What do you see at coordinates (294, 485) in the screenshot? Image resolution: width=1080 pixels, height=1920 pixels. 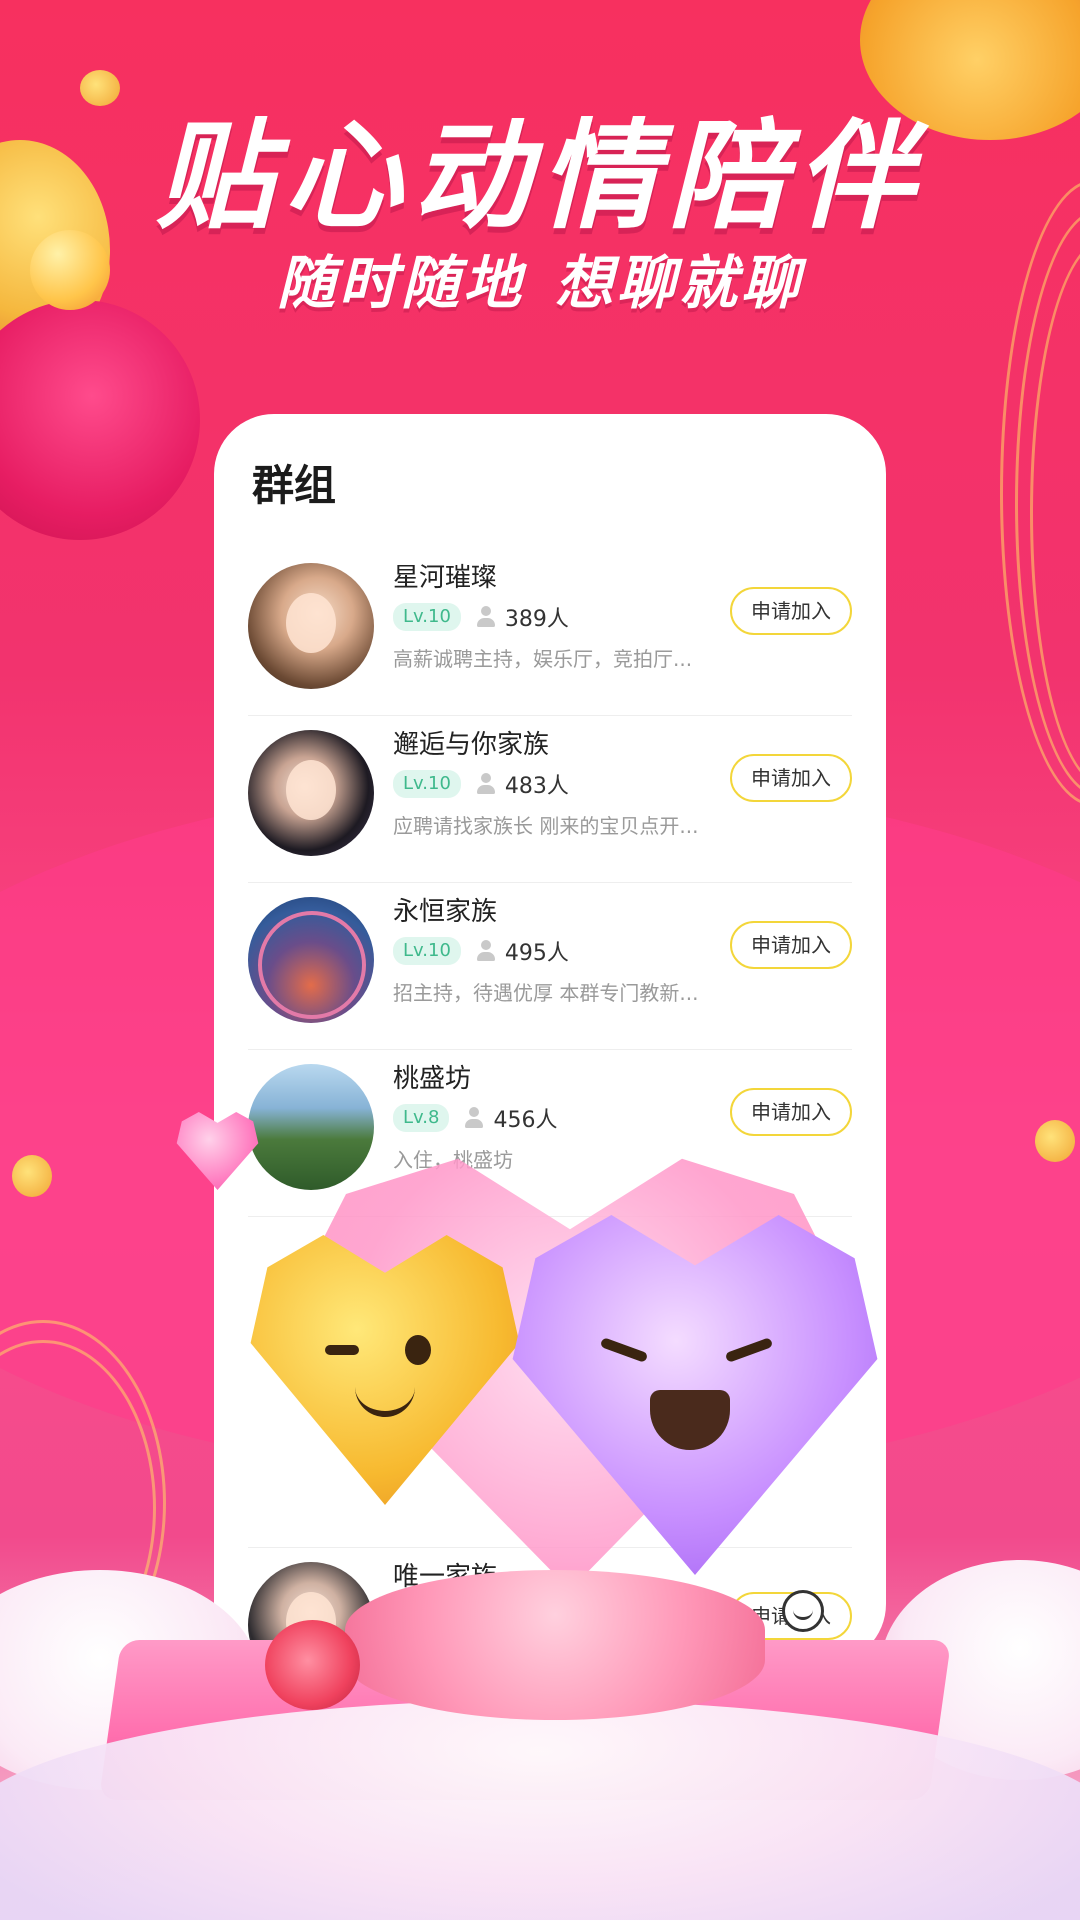 I see `page-title: 群组` at bounding box center [294, 485].